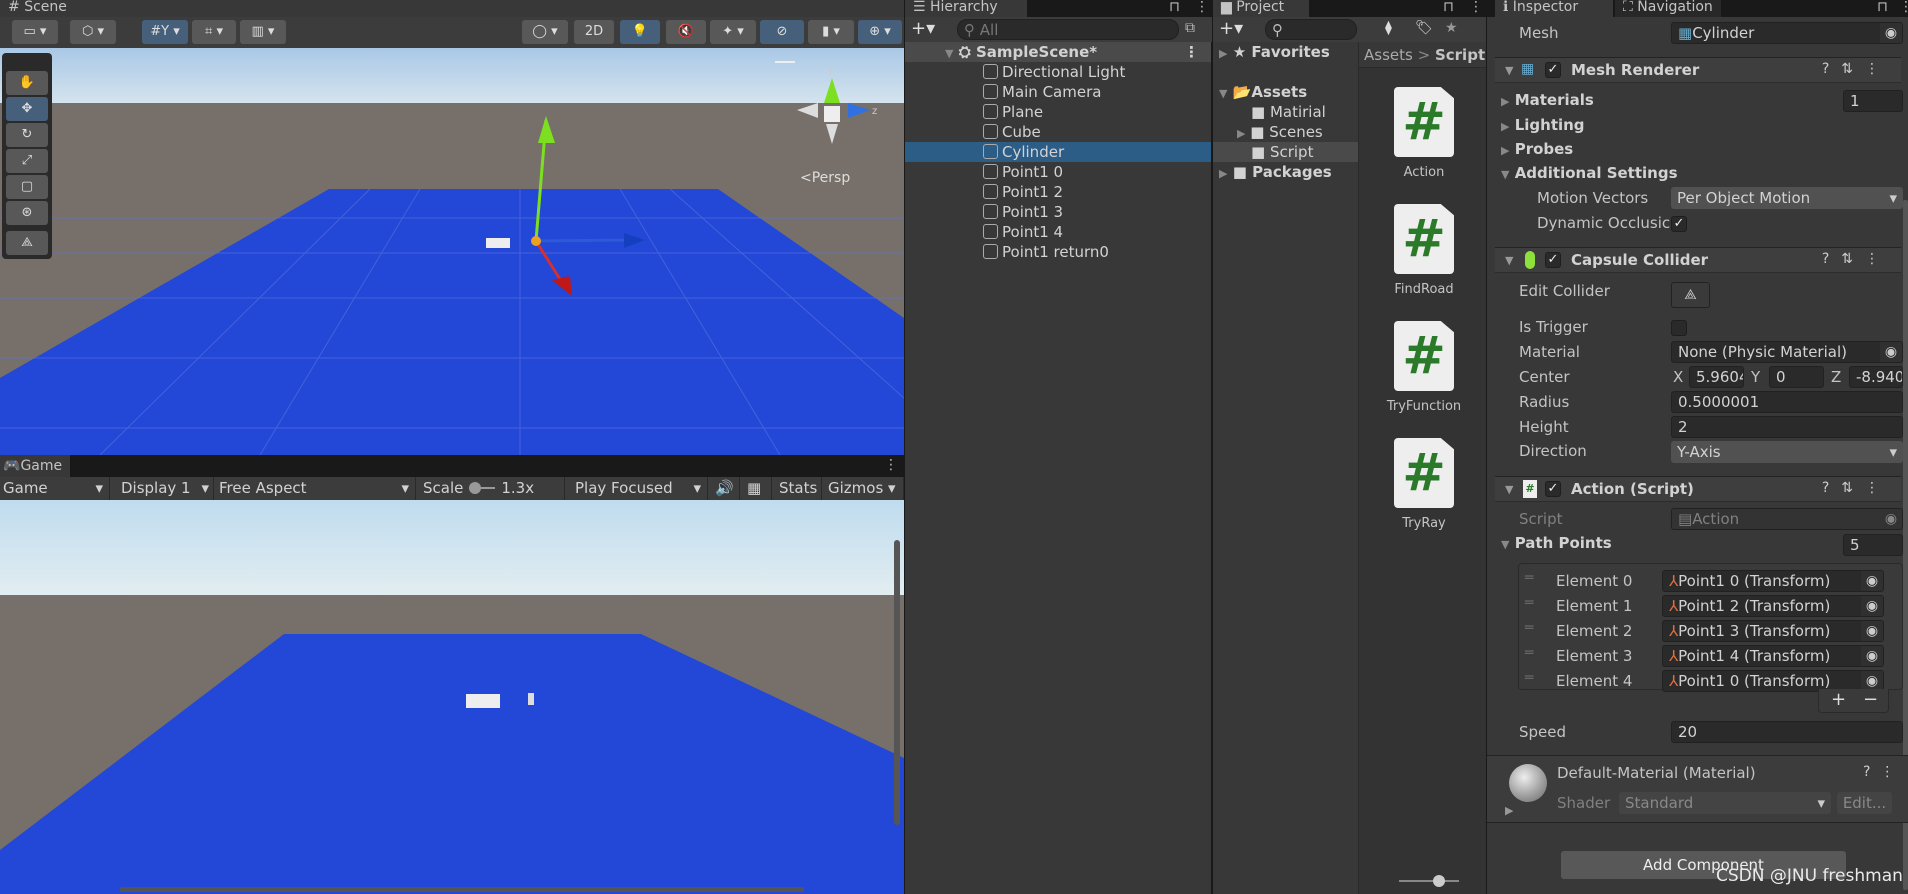 This screenshot has height=894, width=1908. Describe the element at coordinates (1424, 484) in the screenshot. I see `asset-script-file: # TryRay` at that location.